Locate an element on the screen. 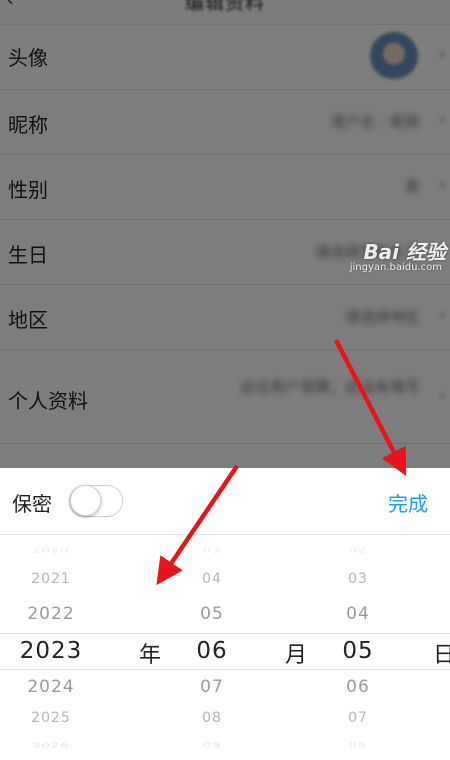  selection-line-bottom is located at coordinates (225, 669).